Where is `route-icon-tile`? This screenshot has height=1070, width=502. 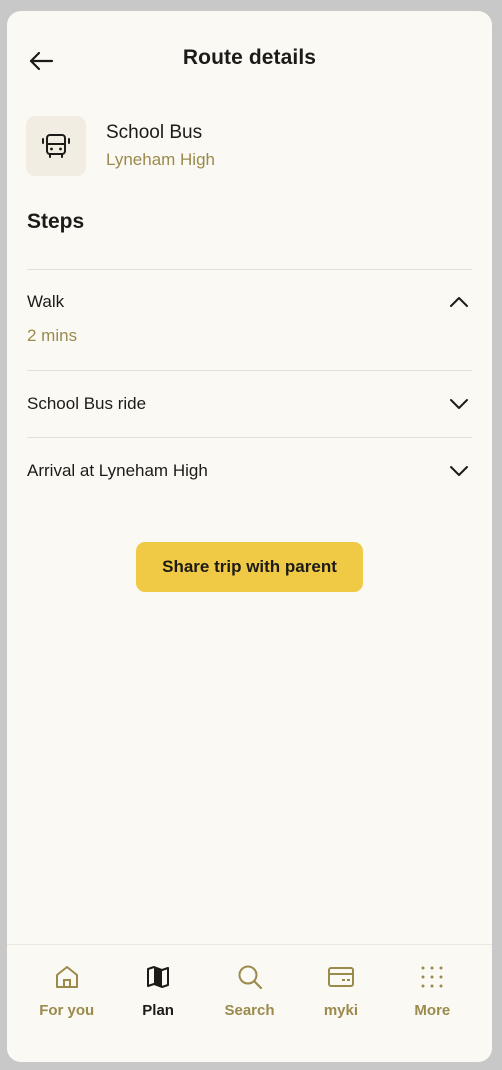 route-icon-tile is located at coordinates (56, 146).